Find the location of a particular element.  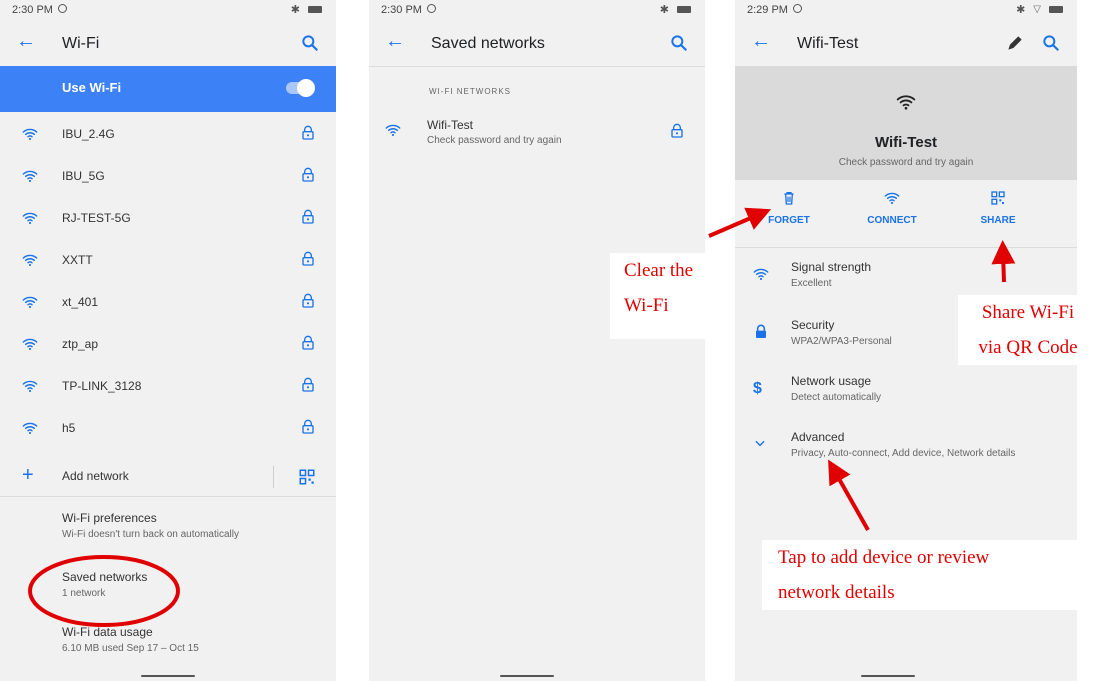

arrow-to-advanced is located at coordinates (849, 495).